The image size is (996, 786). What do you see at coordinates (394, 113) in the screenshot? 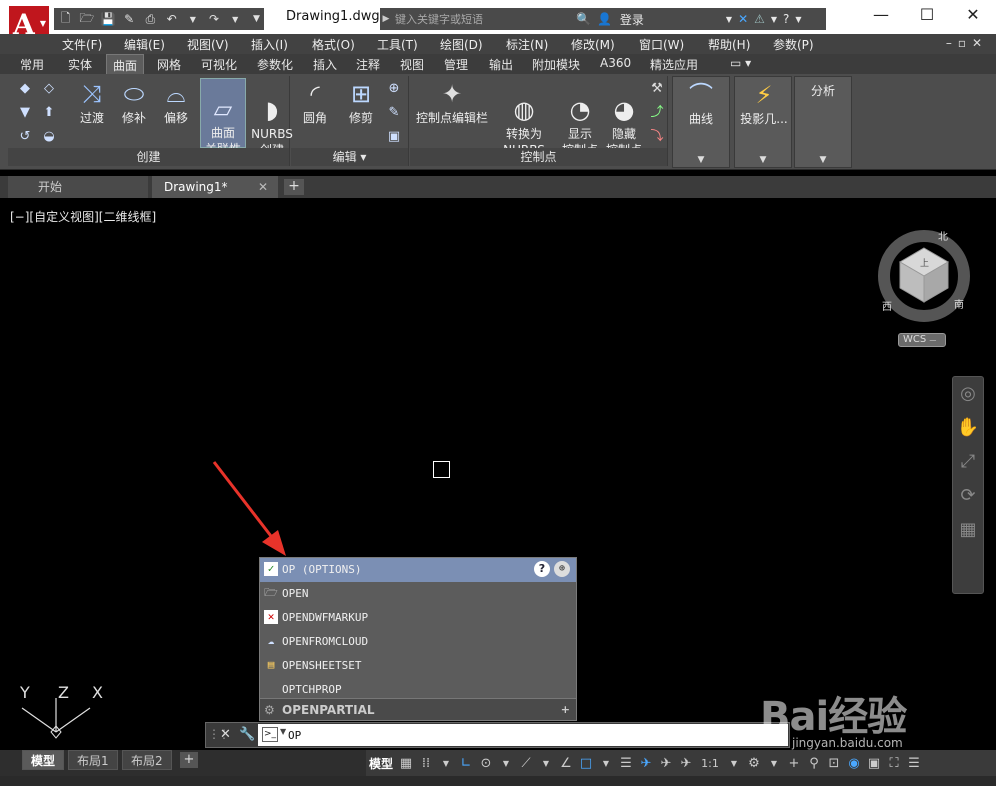
I see `extend-icon: ✎` at bounding box center [394, 113].